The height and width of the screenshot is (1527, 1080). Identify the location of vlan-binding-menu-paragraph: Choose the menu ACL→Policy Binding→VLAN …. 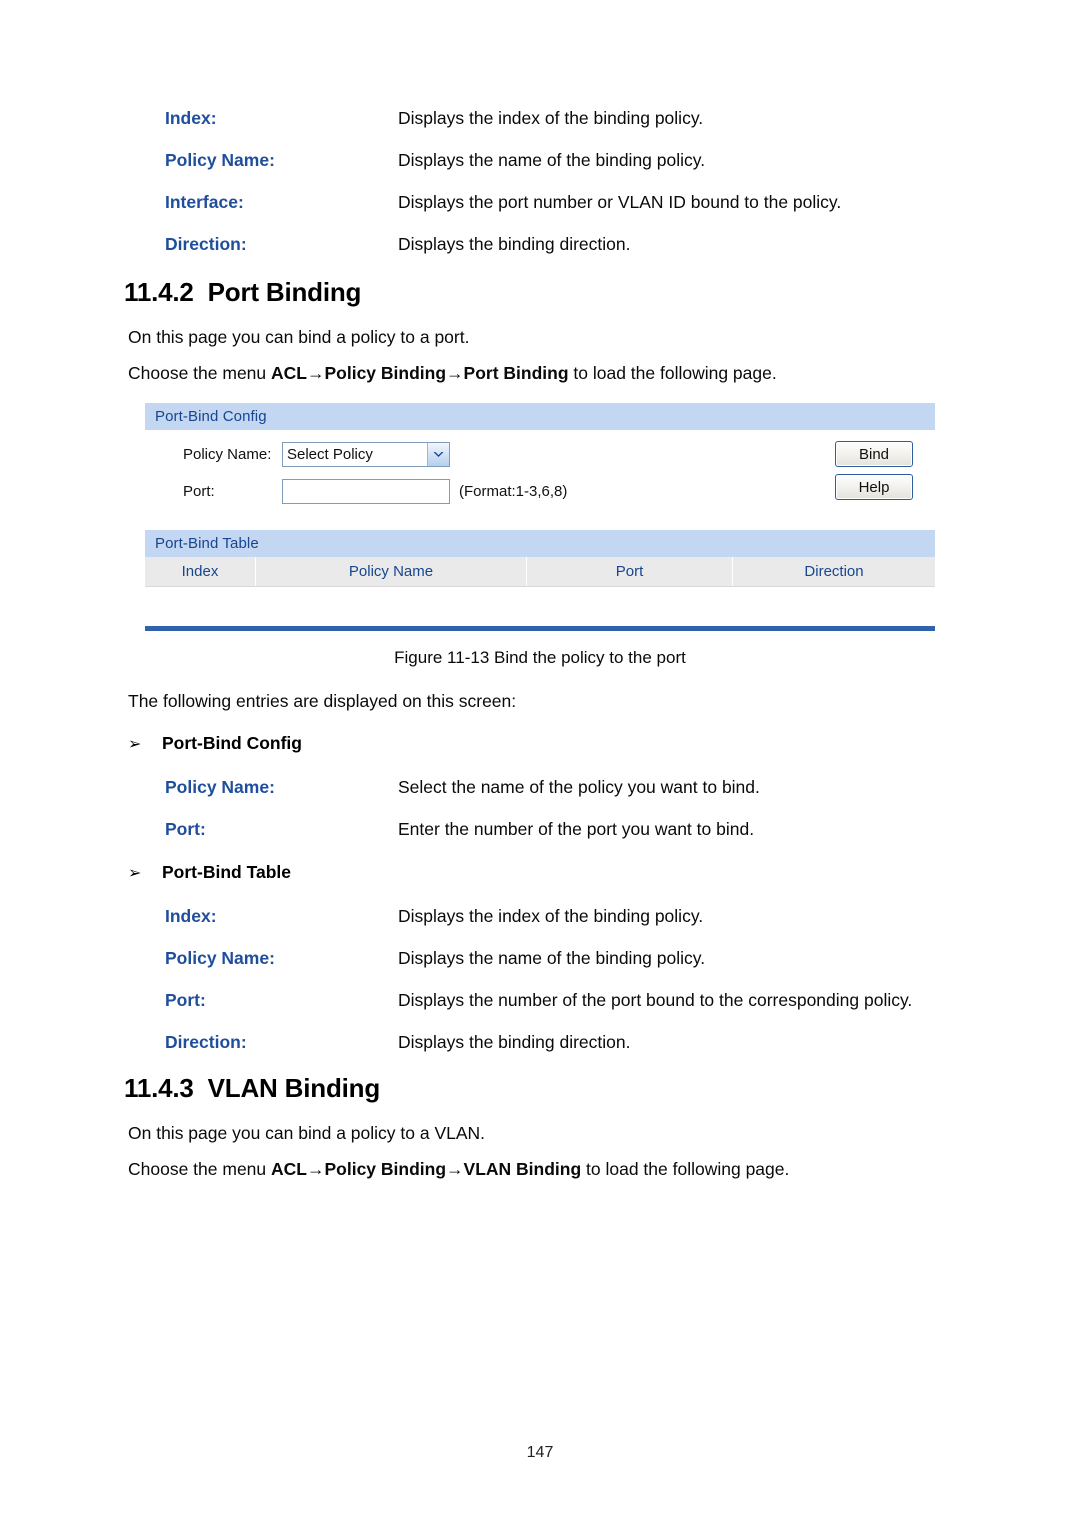
(458, 1169).